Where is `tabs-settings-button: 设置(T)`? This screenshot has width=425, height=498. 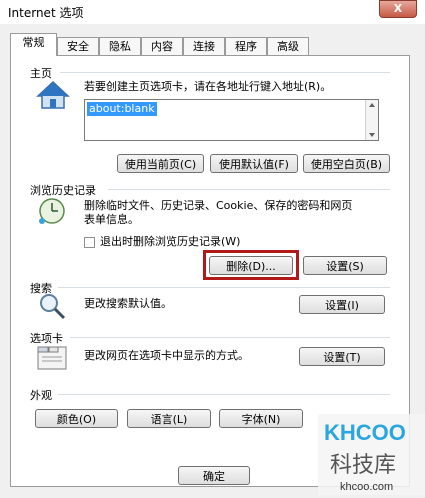 tabs-settings-button: 设置(T) is located at coordinates (342, 356).